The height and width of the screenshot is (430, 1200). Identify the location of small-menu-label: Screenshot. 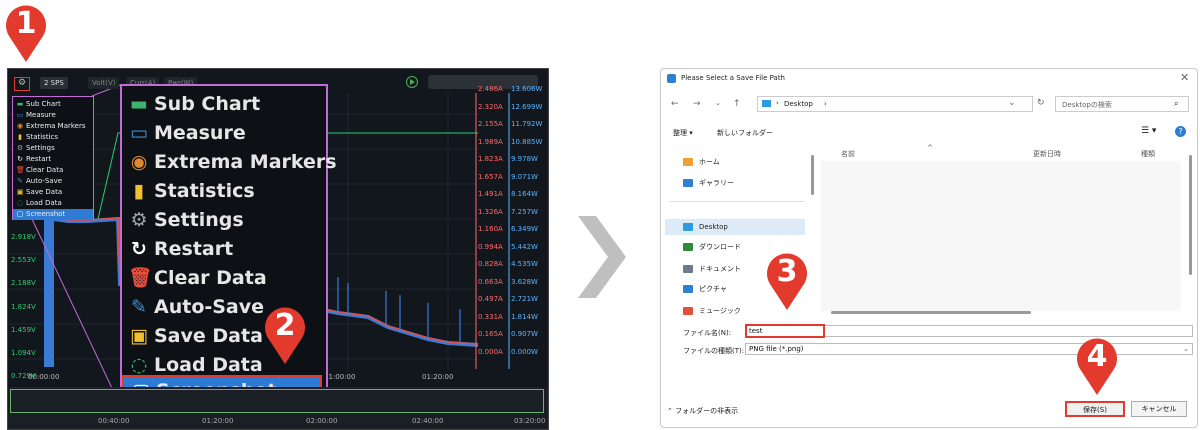
(46, 214).